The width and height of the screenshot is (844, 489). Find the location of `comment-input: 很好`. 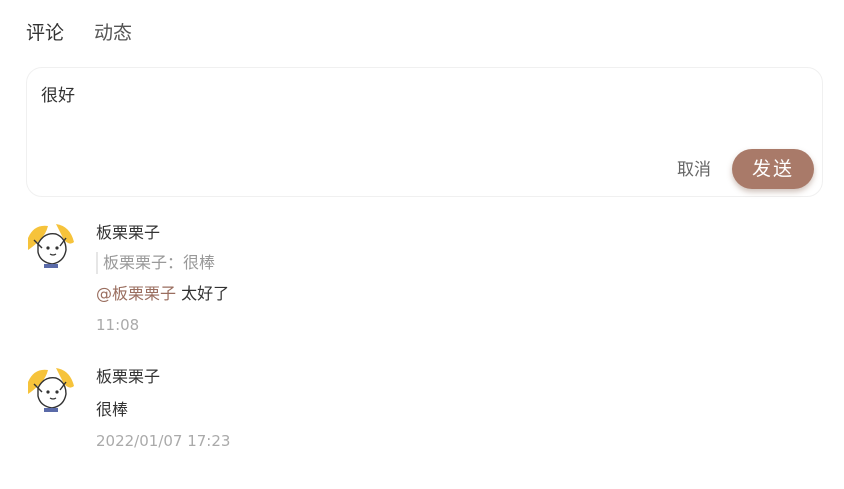

comment-input: 很好 is located at coordinates (58, 96).